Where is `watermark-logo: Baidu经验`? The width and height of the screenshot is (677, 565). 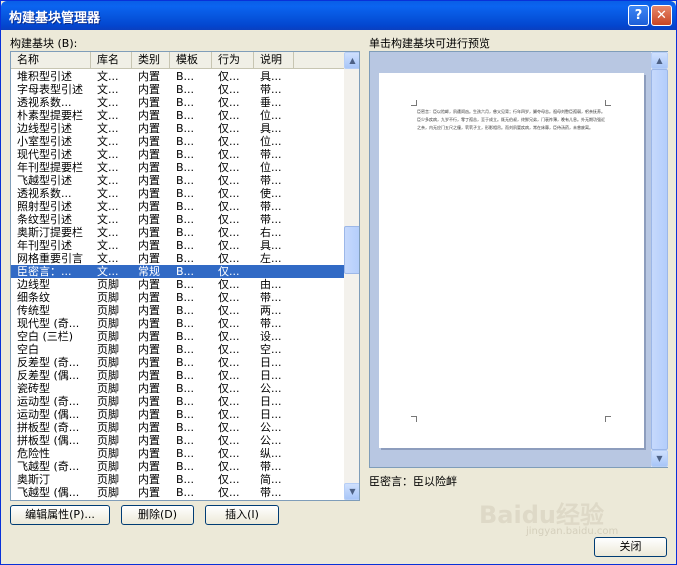 watermark-logo: Baidu经验 is located at coordinates (541, 515).